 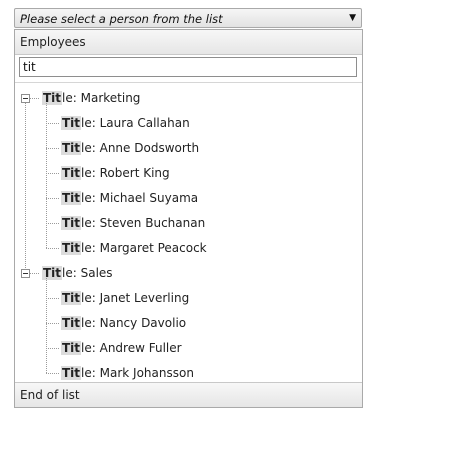 What do you see at coordinates (144, 248) in the screenshot?
I see `node-label: le: Margaret Peacock` at bounding box center [144, 248].